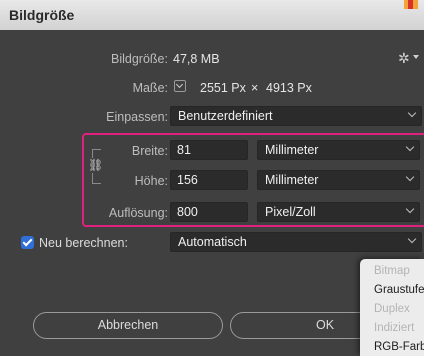  What do you see at coordinates (150, 88) in the screenshot?
I see `dimensions-label: Maße:` at bounding box center [150, 88].